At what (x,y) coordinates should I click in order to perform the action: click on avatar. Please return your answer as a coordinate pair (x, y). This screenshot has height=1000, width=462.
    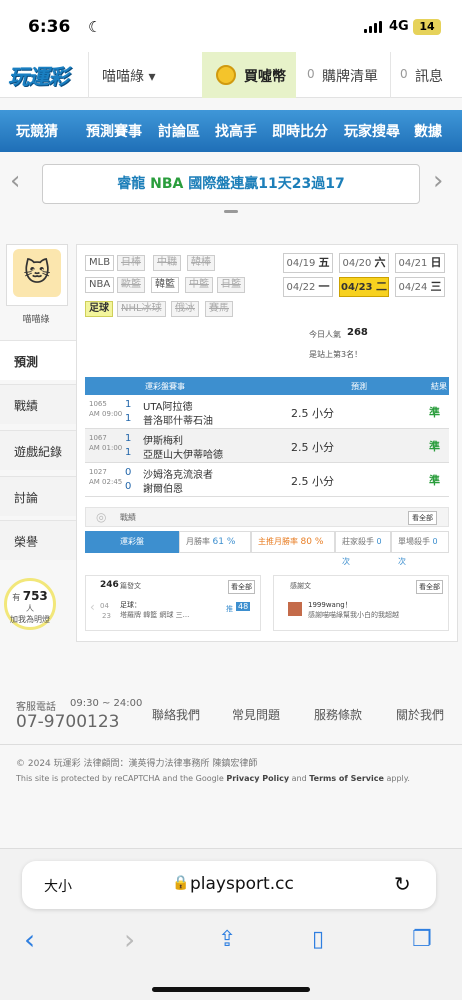
    Looking at the image, I should click on (295, 609).